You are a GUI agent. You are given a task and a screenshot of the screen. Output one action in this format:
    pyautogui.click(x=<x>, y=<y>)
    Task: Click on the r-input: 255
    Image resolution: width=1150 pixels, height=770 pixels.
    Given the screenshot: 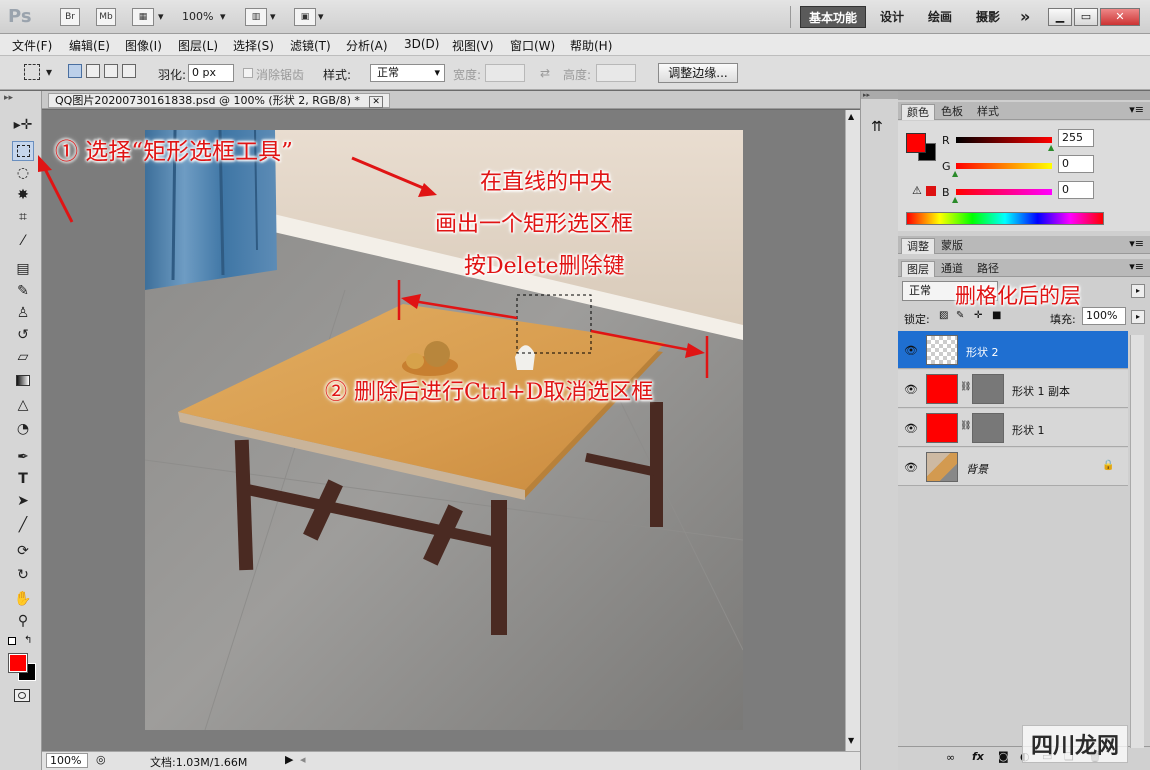 What is the action you would take?
    pyautogui.click(x=1076, y=138)
    